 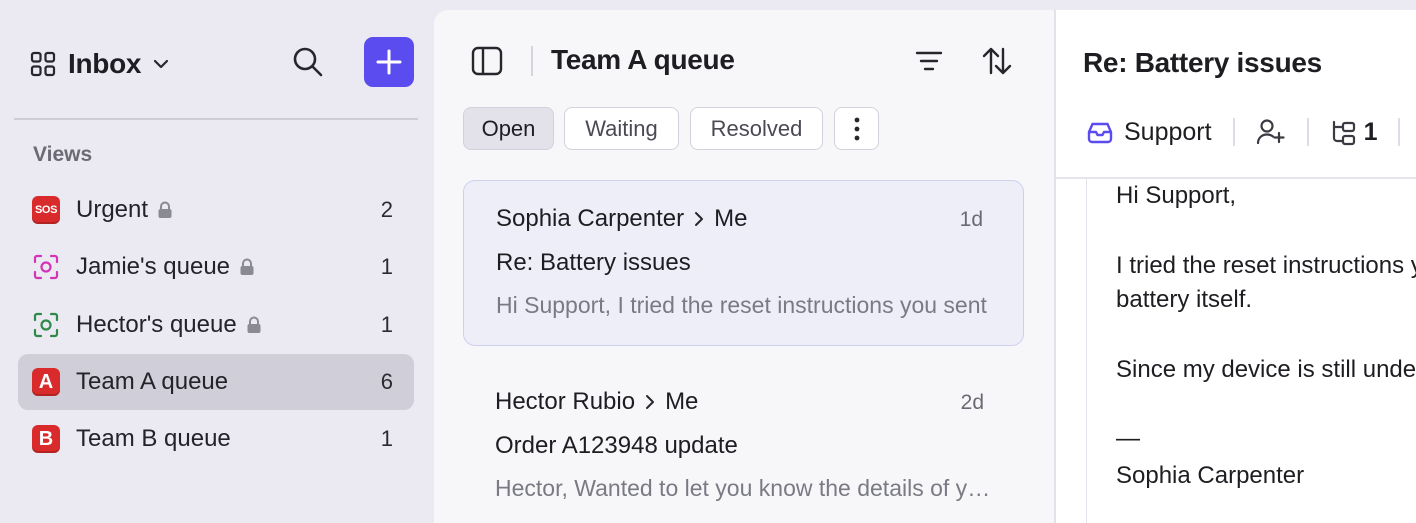 I want to click on sidebar-item-label: Urgent, so click(x=124, y=210).